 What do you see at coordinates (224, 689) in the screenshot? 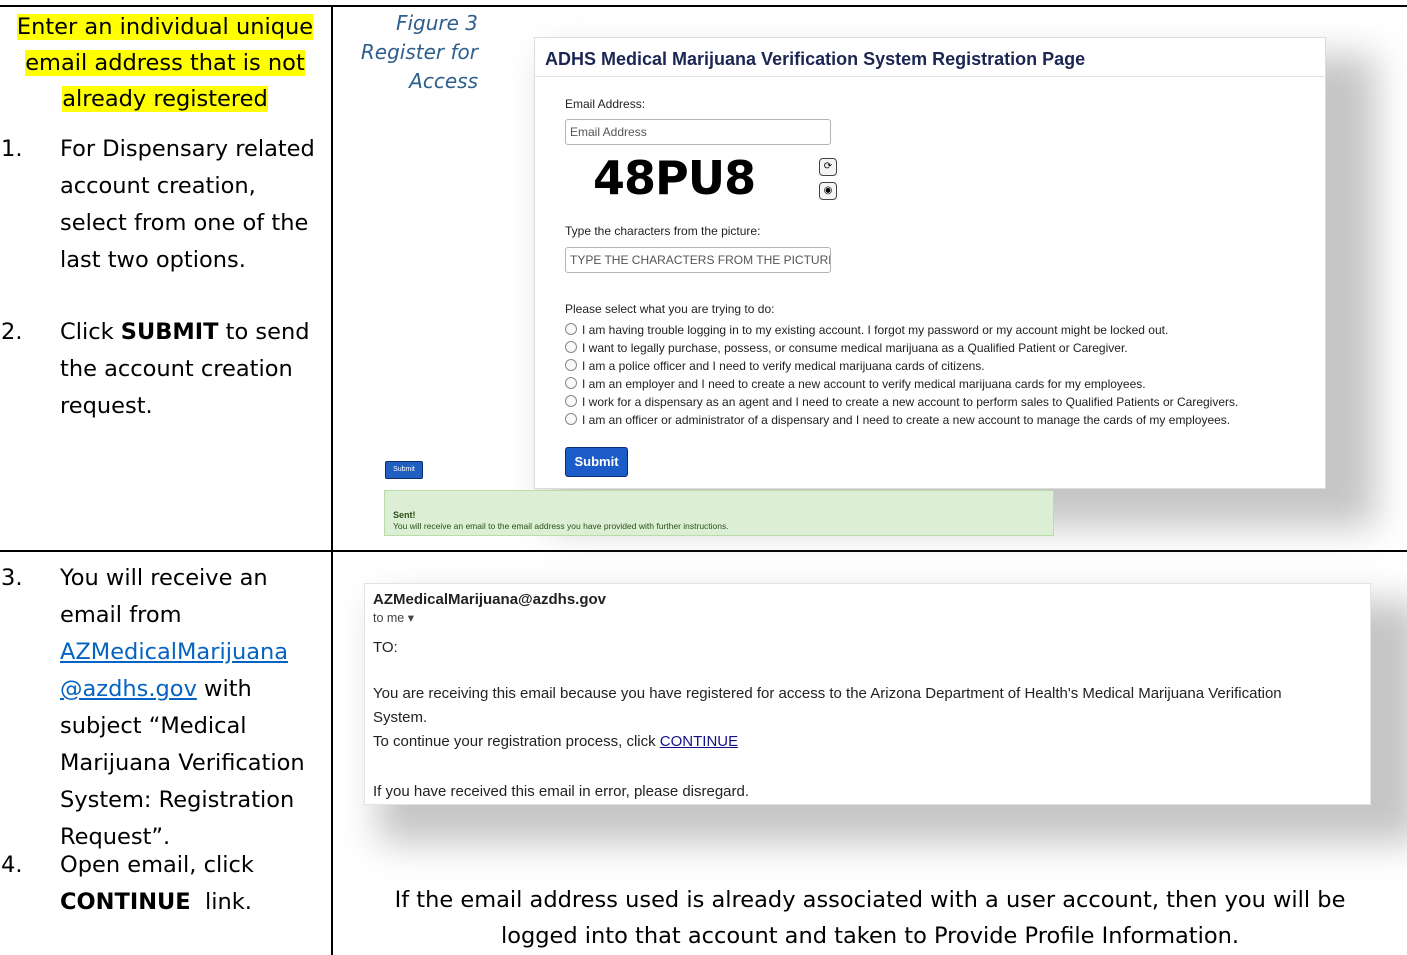
I see `step-line: with` at bounding box center [224, 689].